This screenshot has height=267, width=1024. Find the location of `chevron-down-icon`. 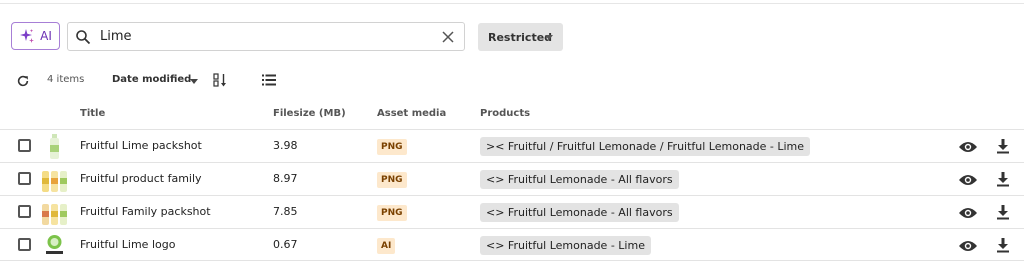

chevron-down-icon is located at coordinates (549, 37).